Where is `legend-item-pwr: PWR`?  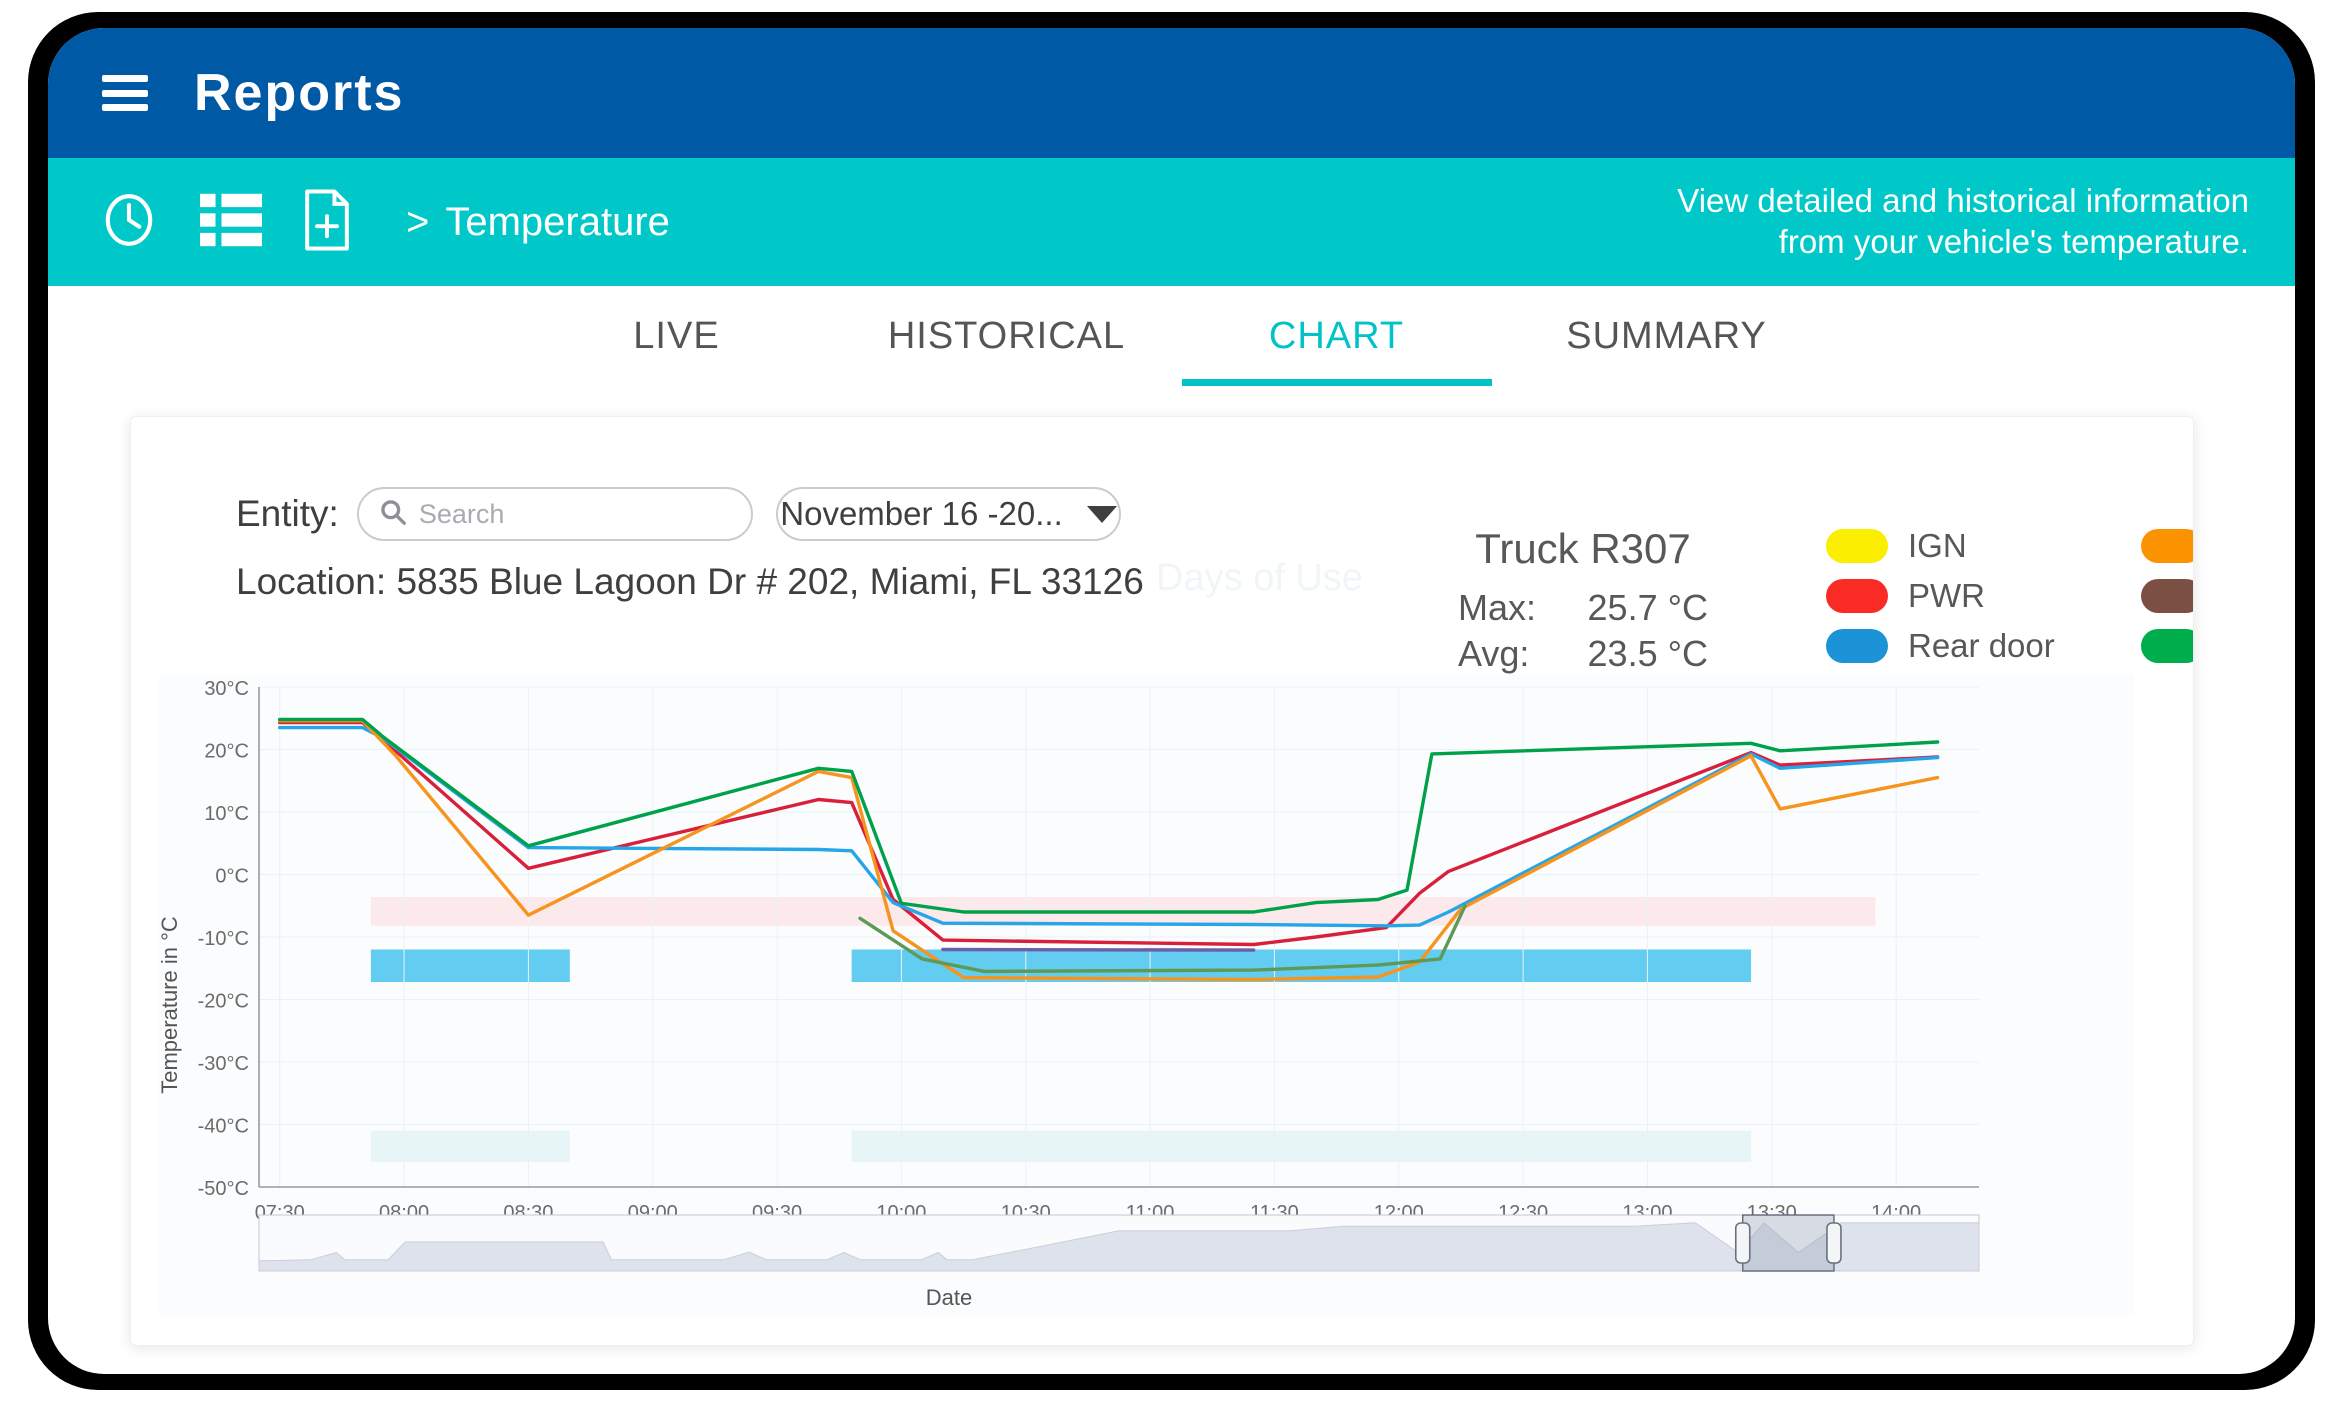
legend-item-pwr: PWR is located at coordinates (1940, 596).